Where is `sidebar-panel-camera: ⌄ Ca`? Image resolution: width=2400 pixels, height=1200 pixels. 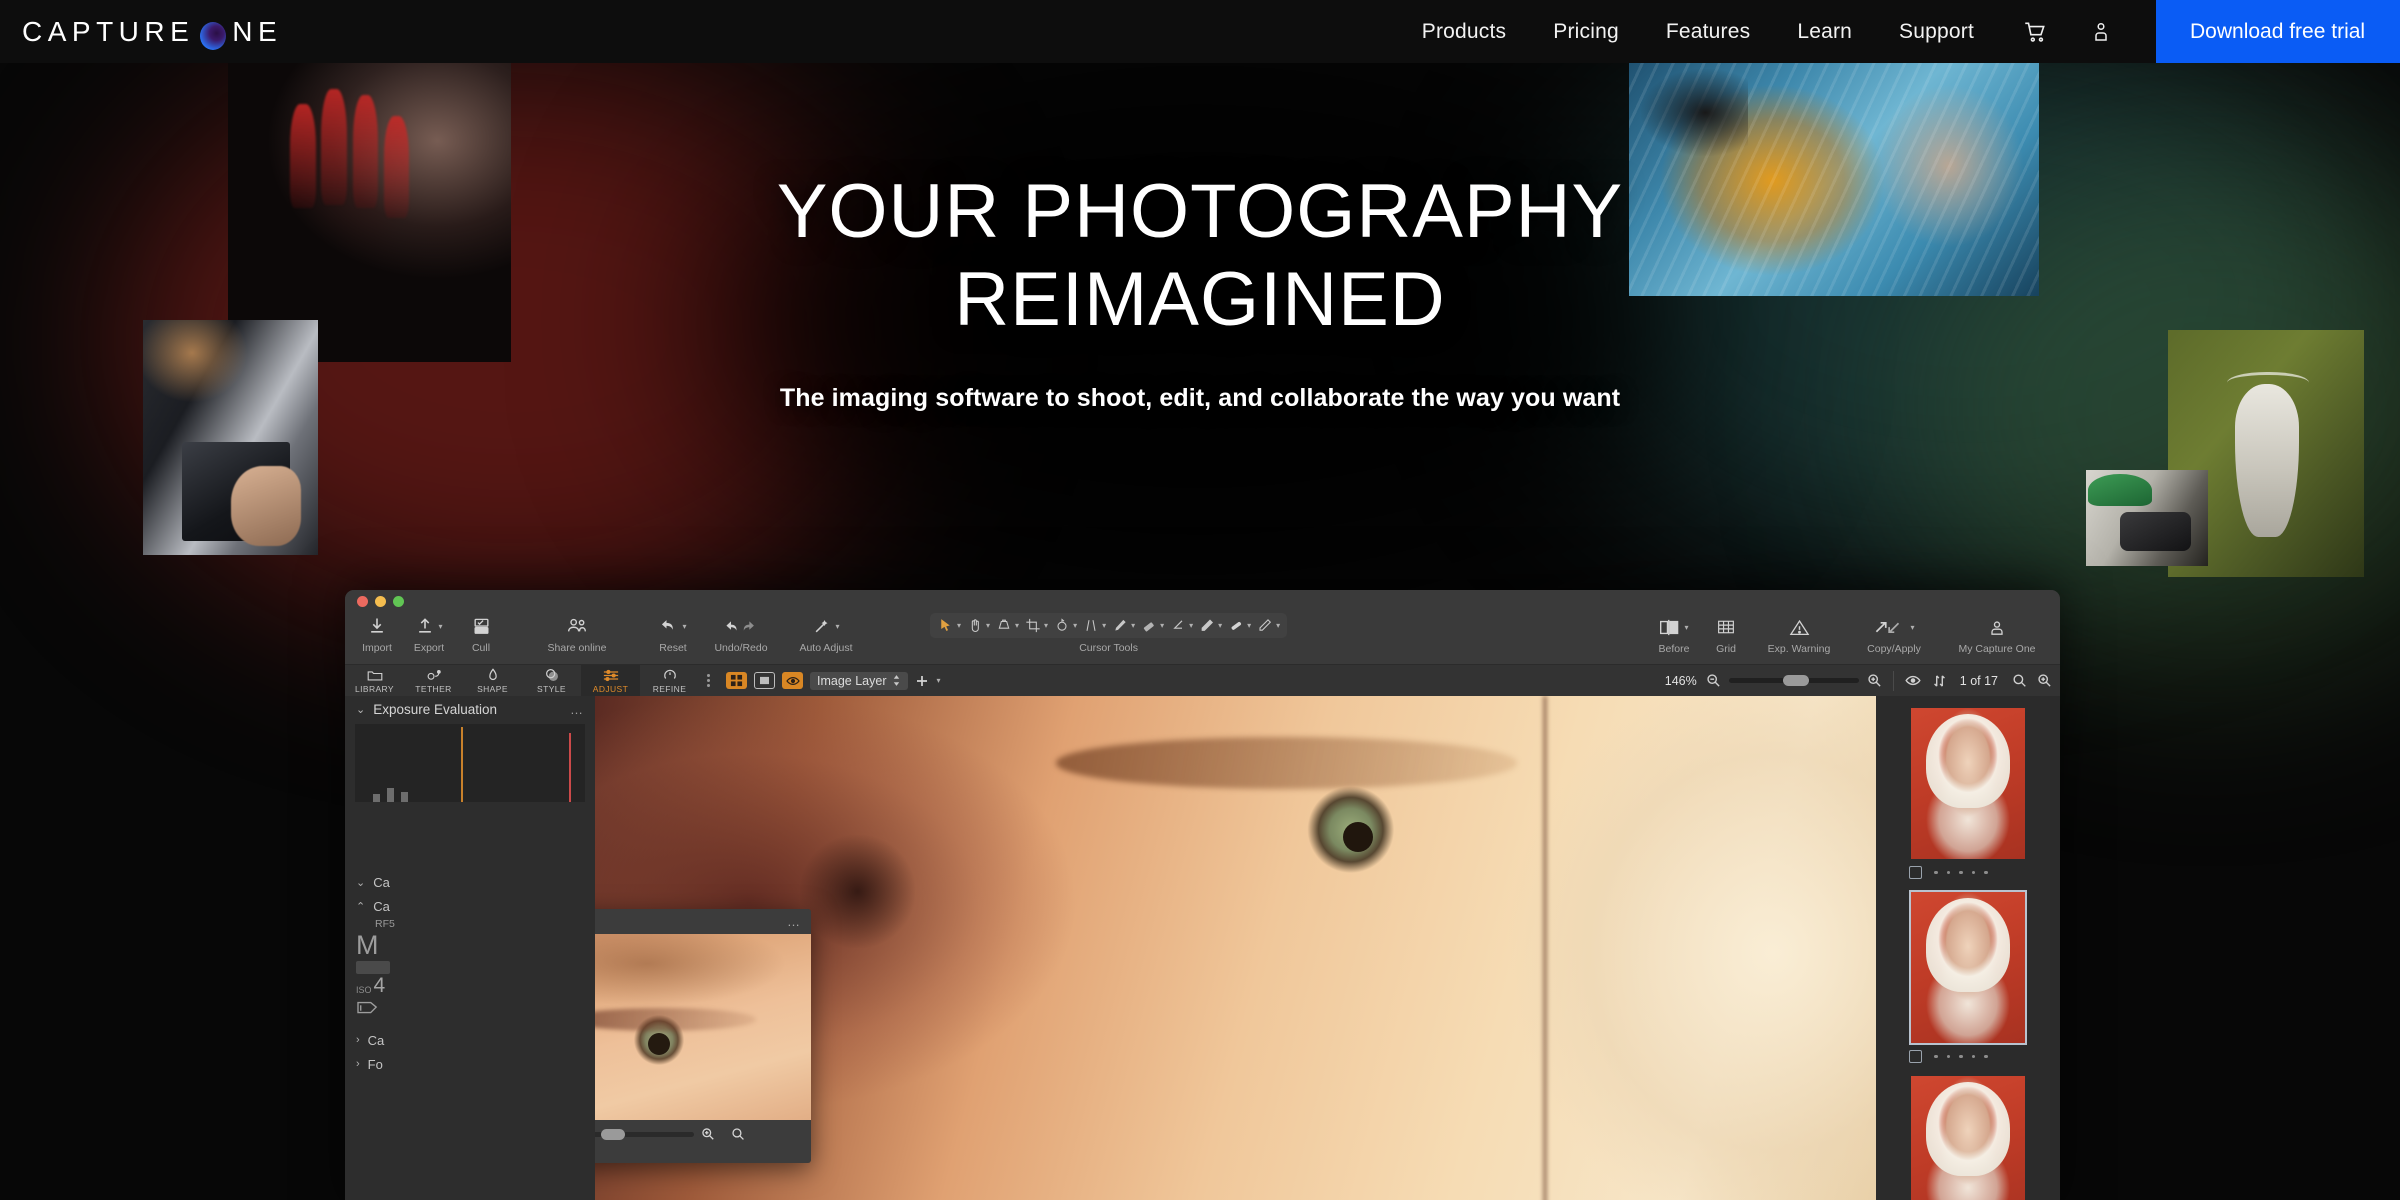
sidebar-panel-camera: ⌄ Ca is located at coordinates (470, 882).